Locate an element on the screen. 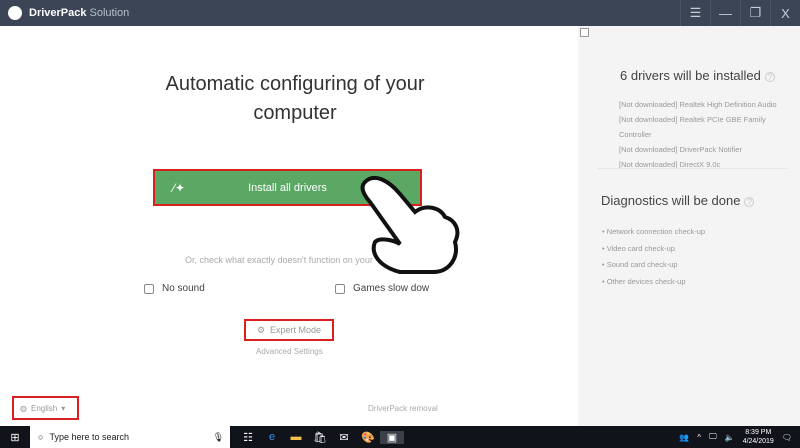 This screenshot has width=800, height=448. volume-icon: 🔈 is located at coordinates (730, 437).